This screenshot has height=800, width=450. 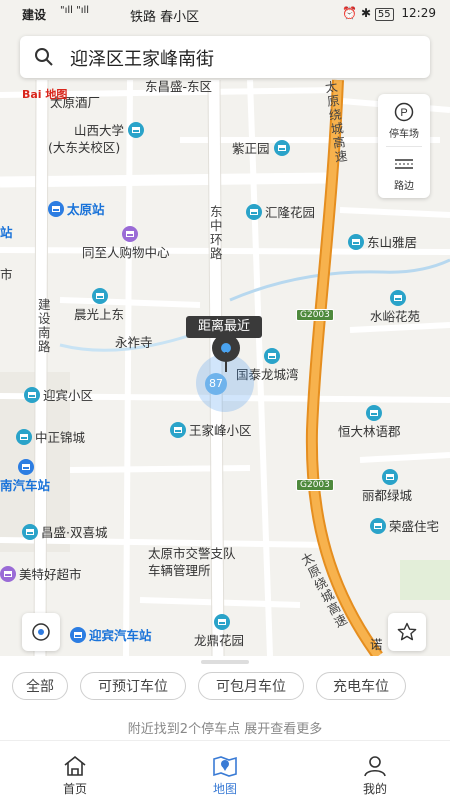 What do you see at coordinates (6, 273) in the screenshot?
I see `poi-label: 市` at bounding box center [6, 273].